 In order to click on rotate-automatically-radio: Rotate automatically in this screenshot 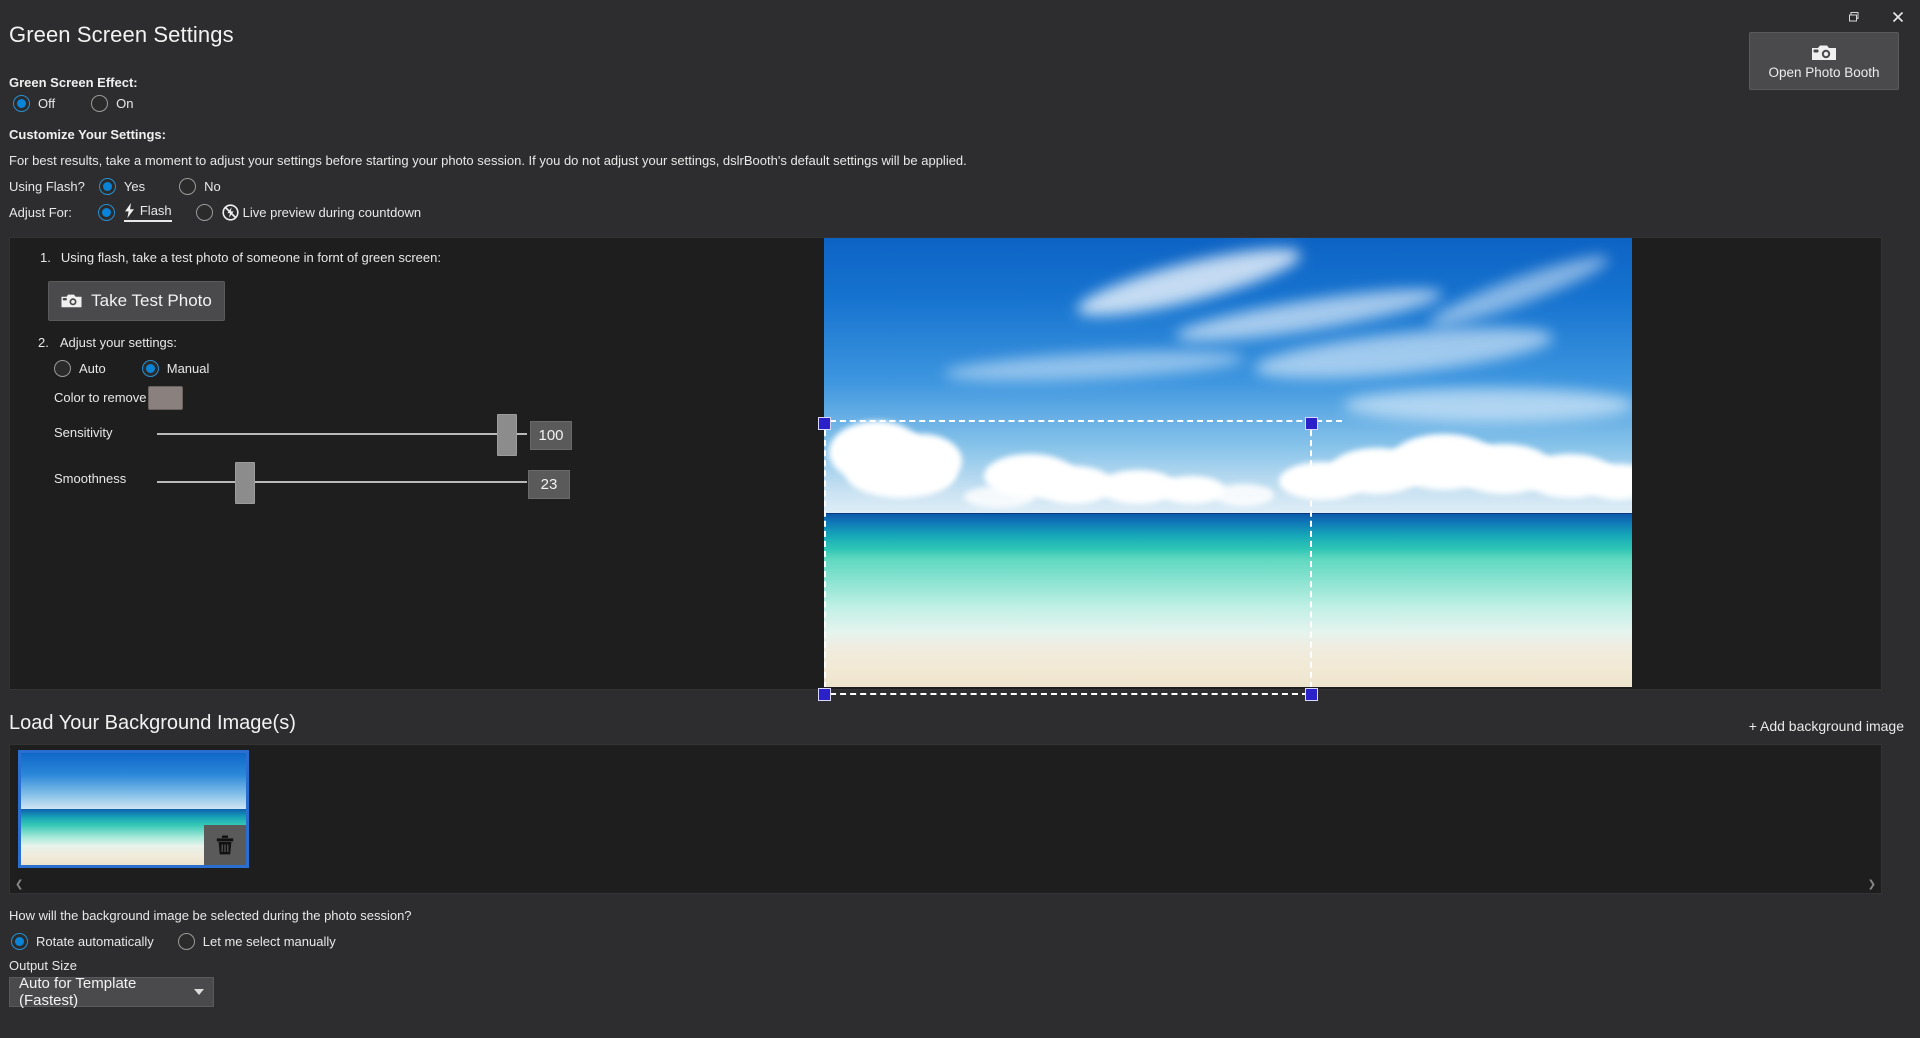, I will do `click(82, 941)`.